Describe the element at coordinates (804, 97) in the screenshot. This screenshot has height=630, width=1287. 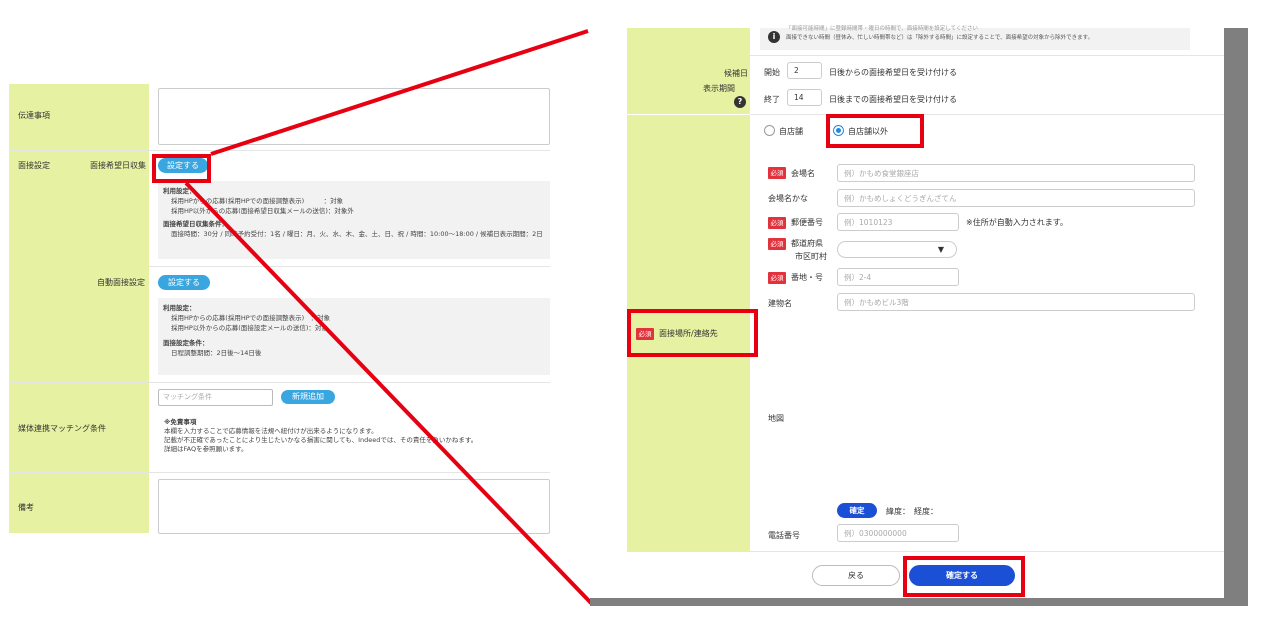
I see `end-days-input: 14` at that location.